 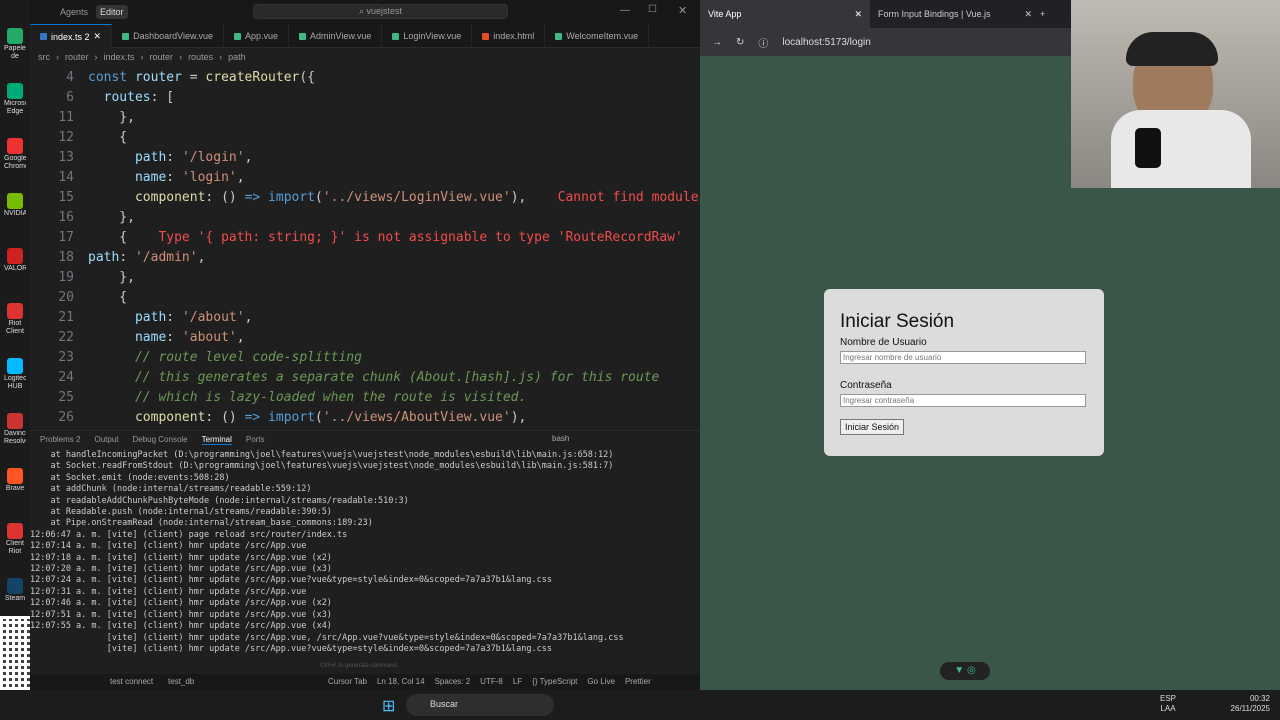 I want to click on breadcrumb-item: routes, so click(x=200, y=57).